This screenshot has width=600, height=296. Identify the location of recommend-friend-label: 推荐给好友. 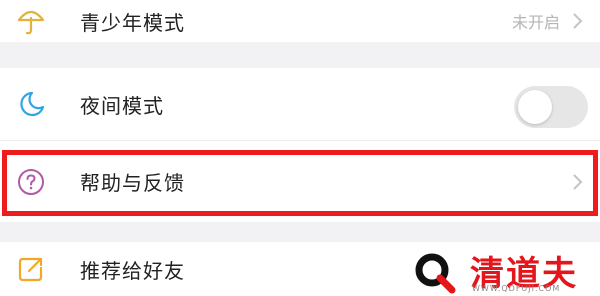
(132, 270).